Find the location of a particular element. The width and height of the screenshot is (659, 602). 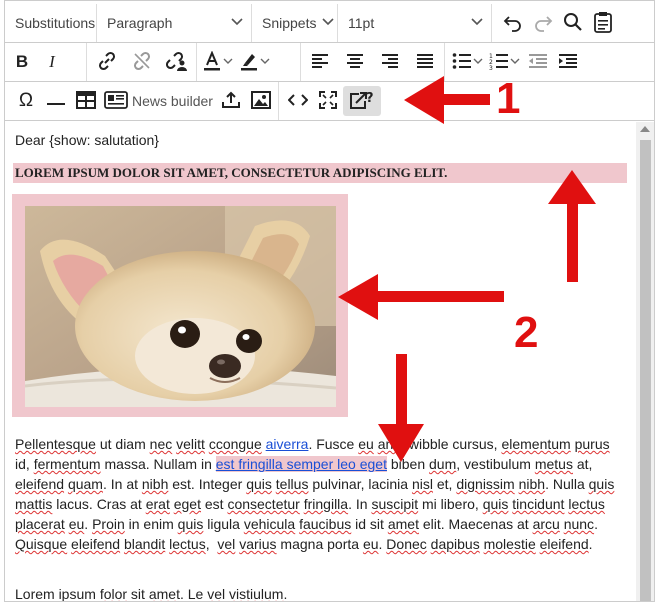

scrollbar-thumb is located at coordinates (645, 370).